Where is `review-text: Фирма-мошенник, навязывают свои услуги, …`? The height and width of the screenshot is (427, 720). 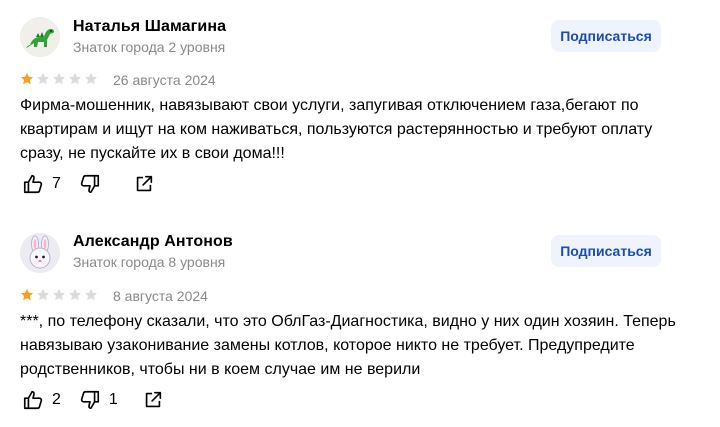
review-text: Фирма-мошенник, навязывают свои услуги, … is located at coordinates (336, 129).